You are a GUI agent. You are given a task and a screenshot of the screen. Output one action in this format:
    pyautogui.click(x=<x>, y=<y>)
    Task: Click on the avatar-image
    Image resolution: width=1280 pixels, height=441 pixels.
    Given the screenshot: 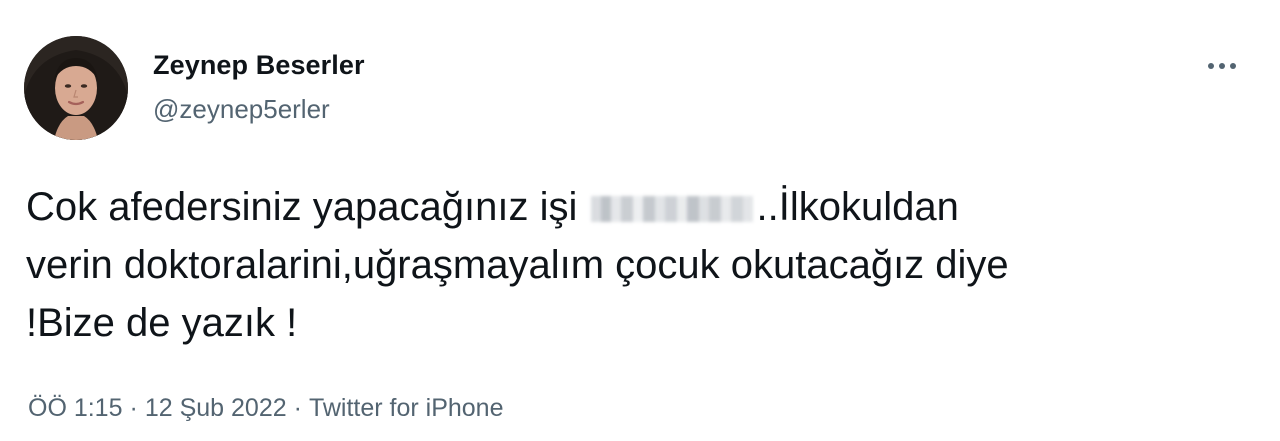 What is the action you would take?
    pyautogui.click(x=76, y=88)
    